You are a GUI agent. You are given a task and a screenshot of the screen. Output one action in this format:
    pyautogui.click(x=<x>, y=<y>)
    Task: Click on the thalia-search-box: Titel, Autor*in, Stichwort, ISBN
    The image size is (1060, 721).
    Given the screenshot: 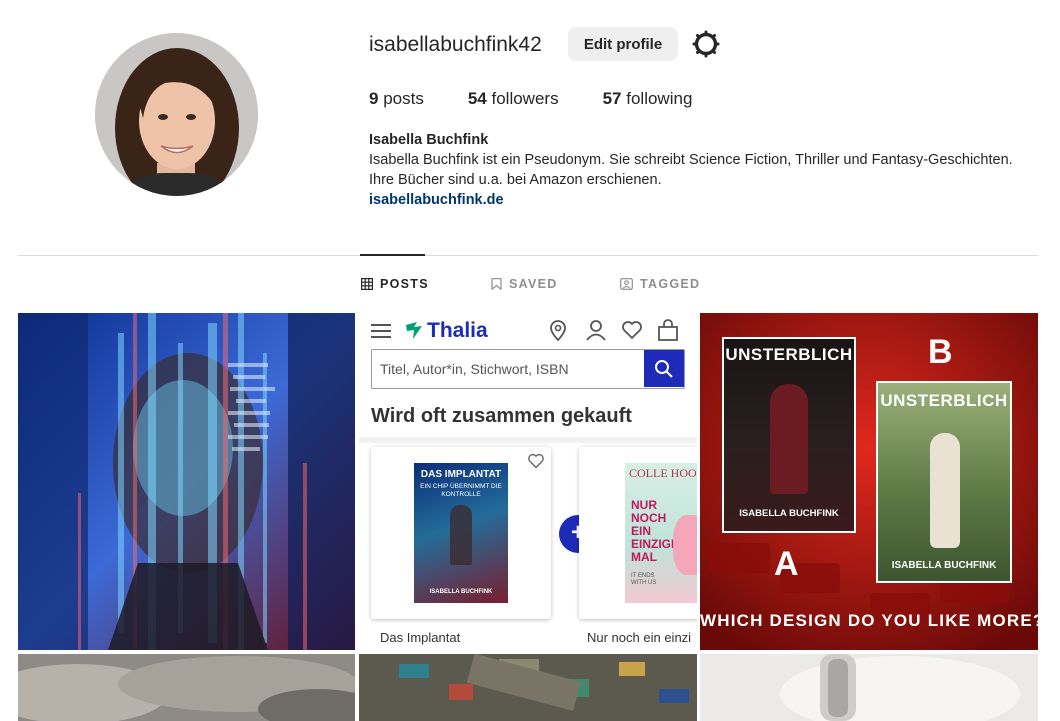 What is the action you would take?
    pyautogui.click(x=528, y=369)
    